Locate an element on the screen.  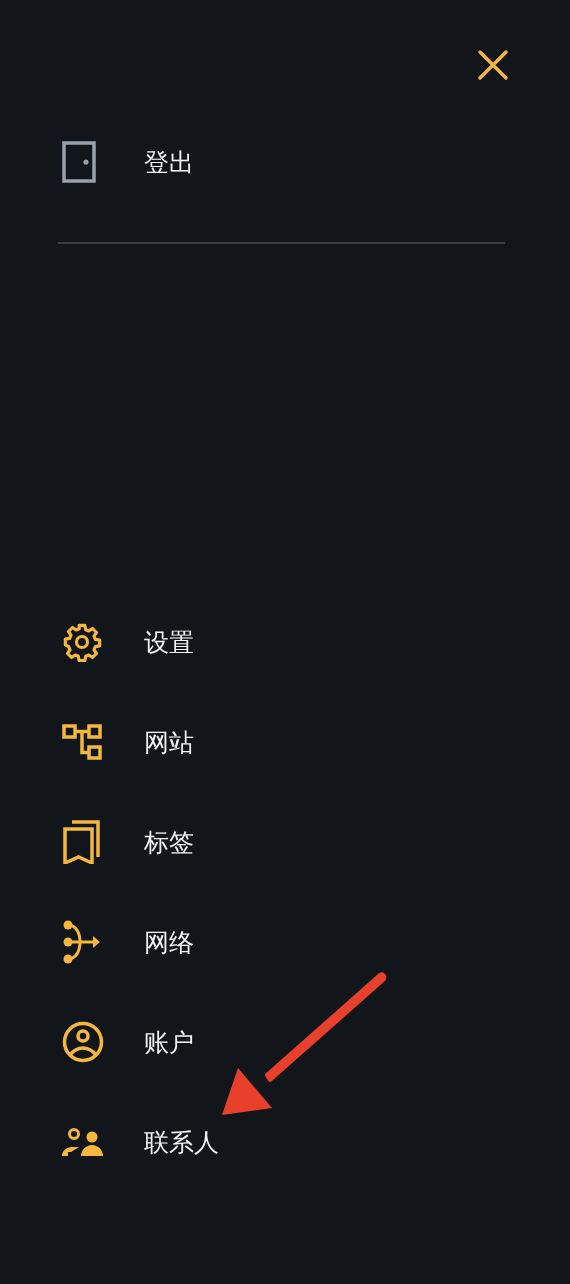
menu-item: 网络 is located at coordinates (285, 942).